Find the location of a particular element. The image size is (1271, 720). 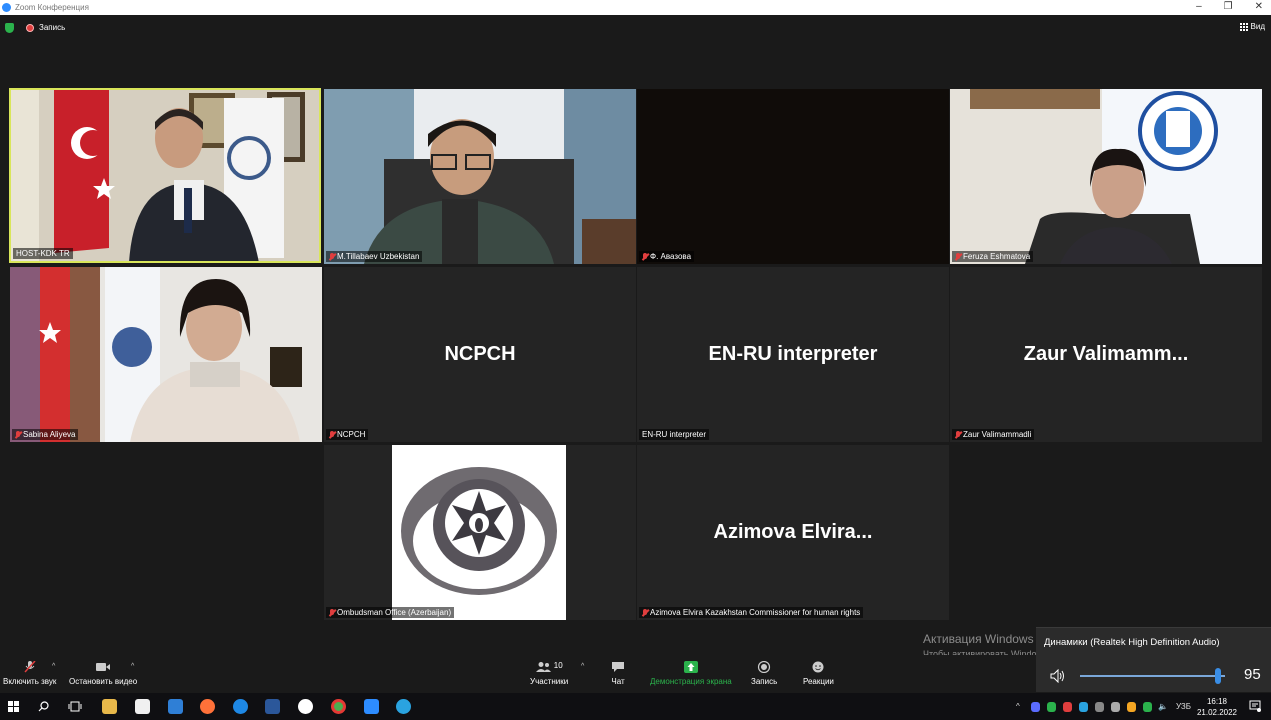

reactions-label: Реакции is located at coordinates (818, 681).